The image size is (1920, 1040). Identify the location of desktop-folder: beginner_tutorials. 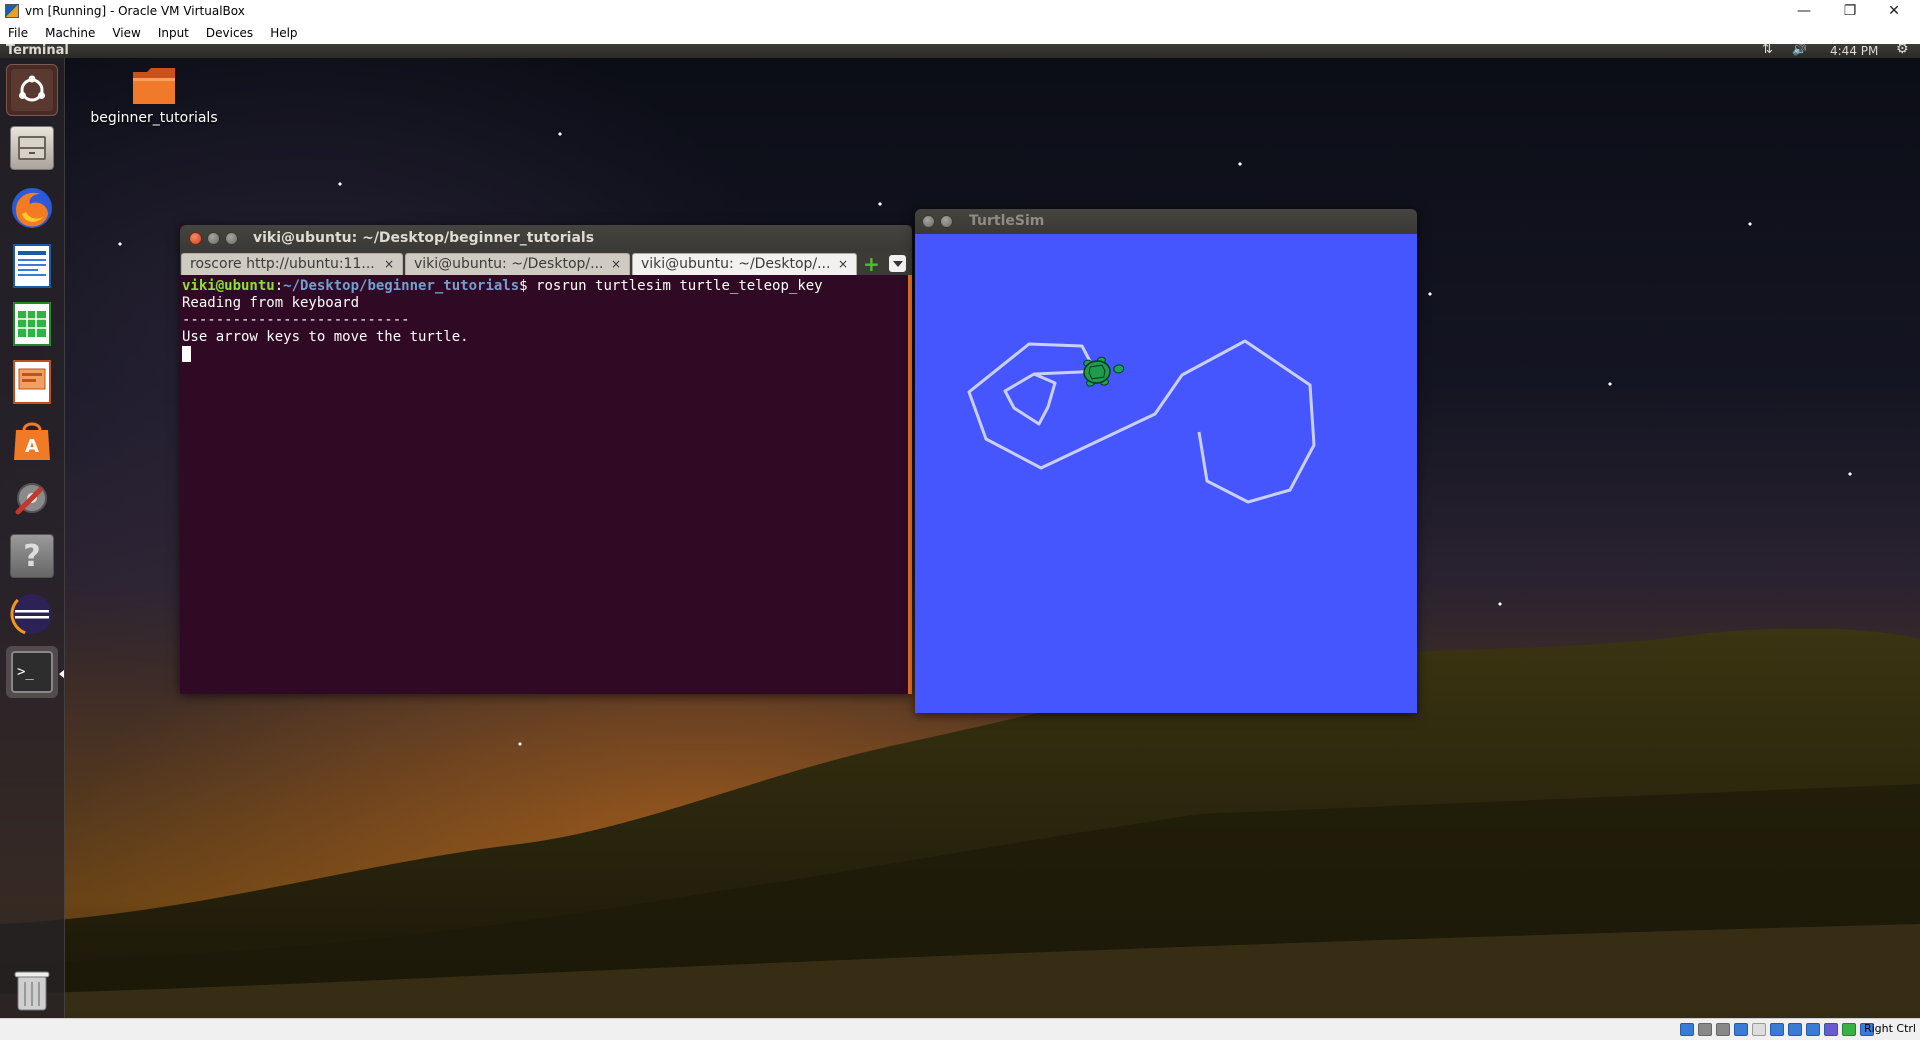
(154, 96).